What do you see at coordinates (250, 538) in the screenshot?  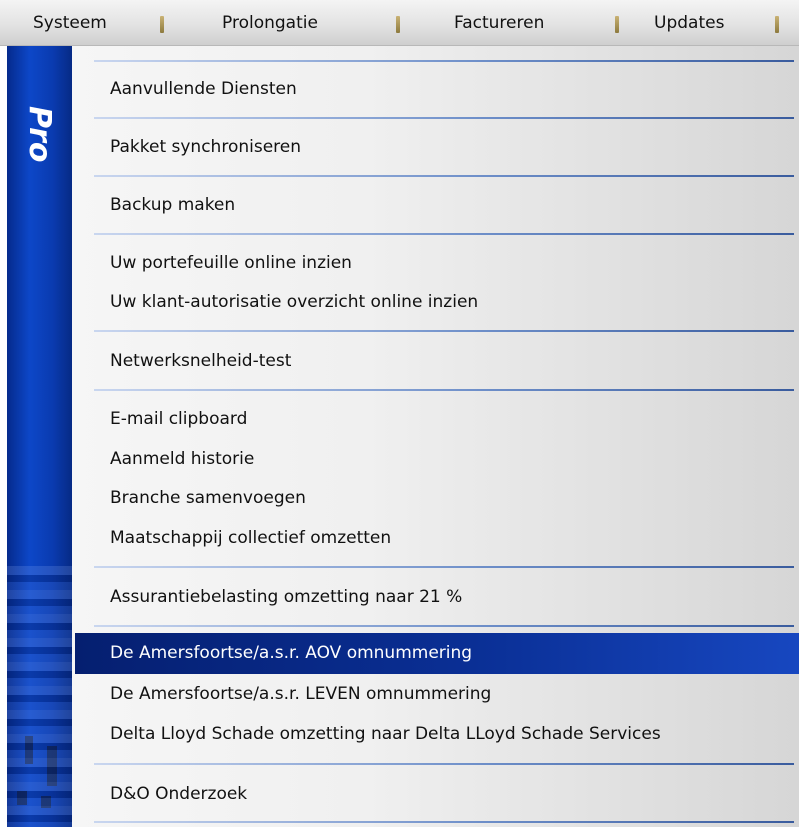 I see `menu-item-maatschappij-collectief: Maatschappij collectief omzetten` at bounding box center [250, 538].